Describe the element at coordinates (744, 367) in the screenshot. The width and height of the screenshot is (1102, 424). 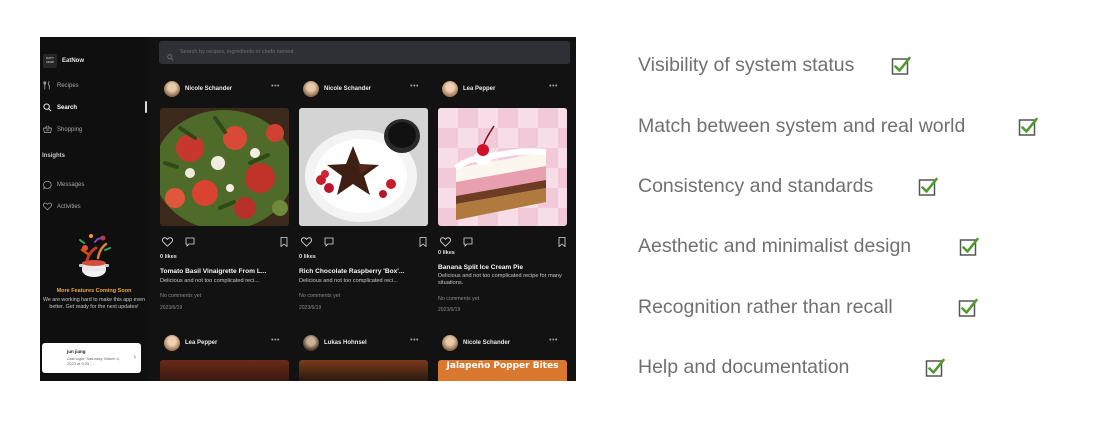
I see `heuristic-label: Help and documentation` at that location.